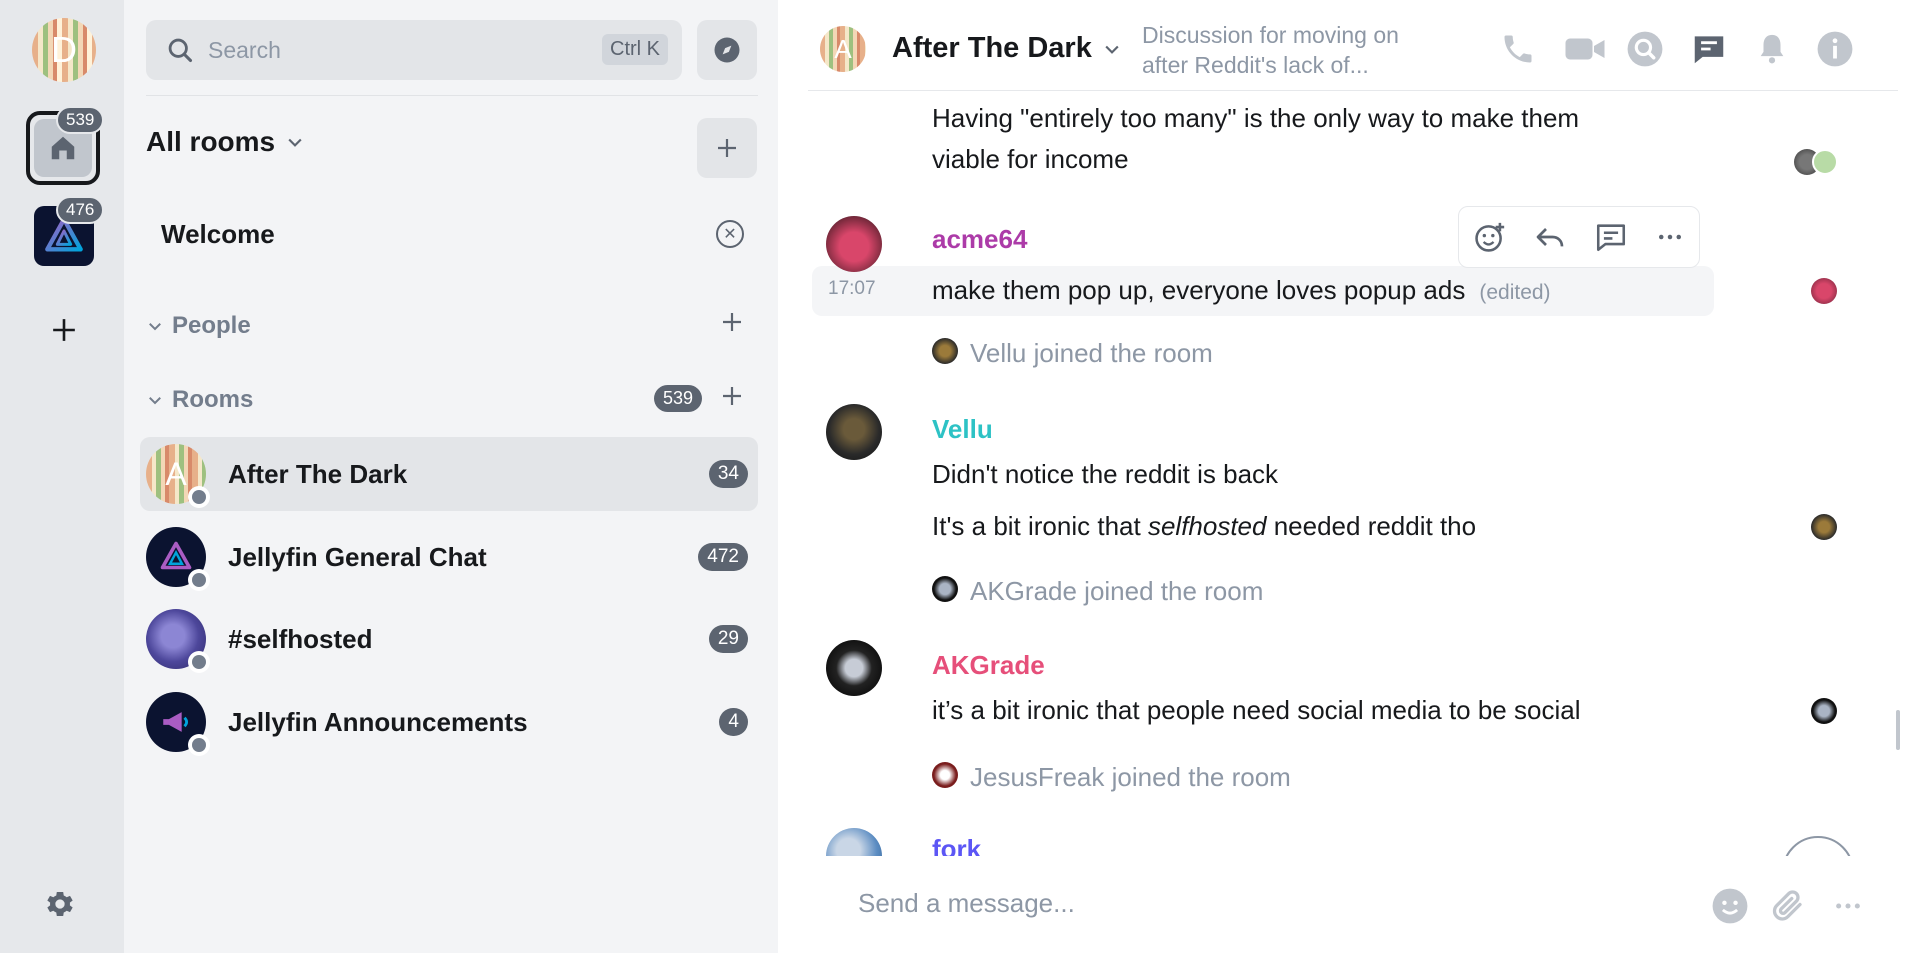  Describe the element at coordinates (728, 639) in the screenshot. I see `unread-count-badge: 29` at that location.